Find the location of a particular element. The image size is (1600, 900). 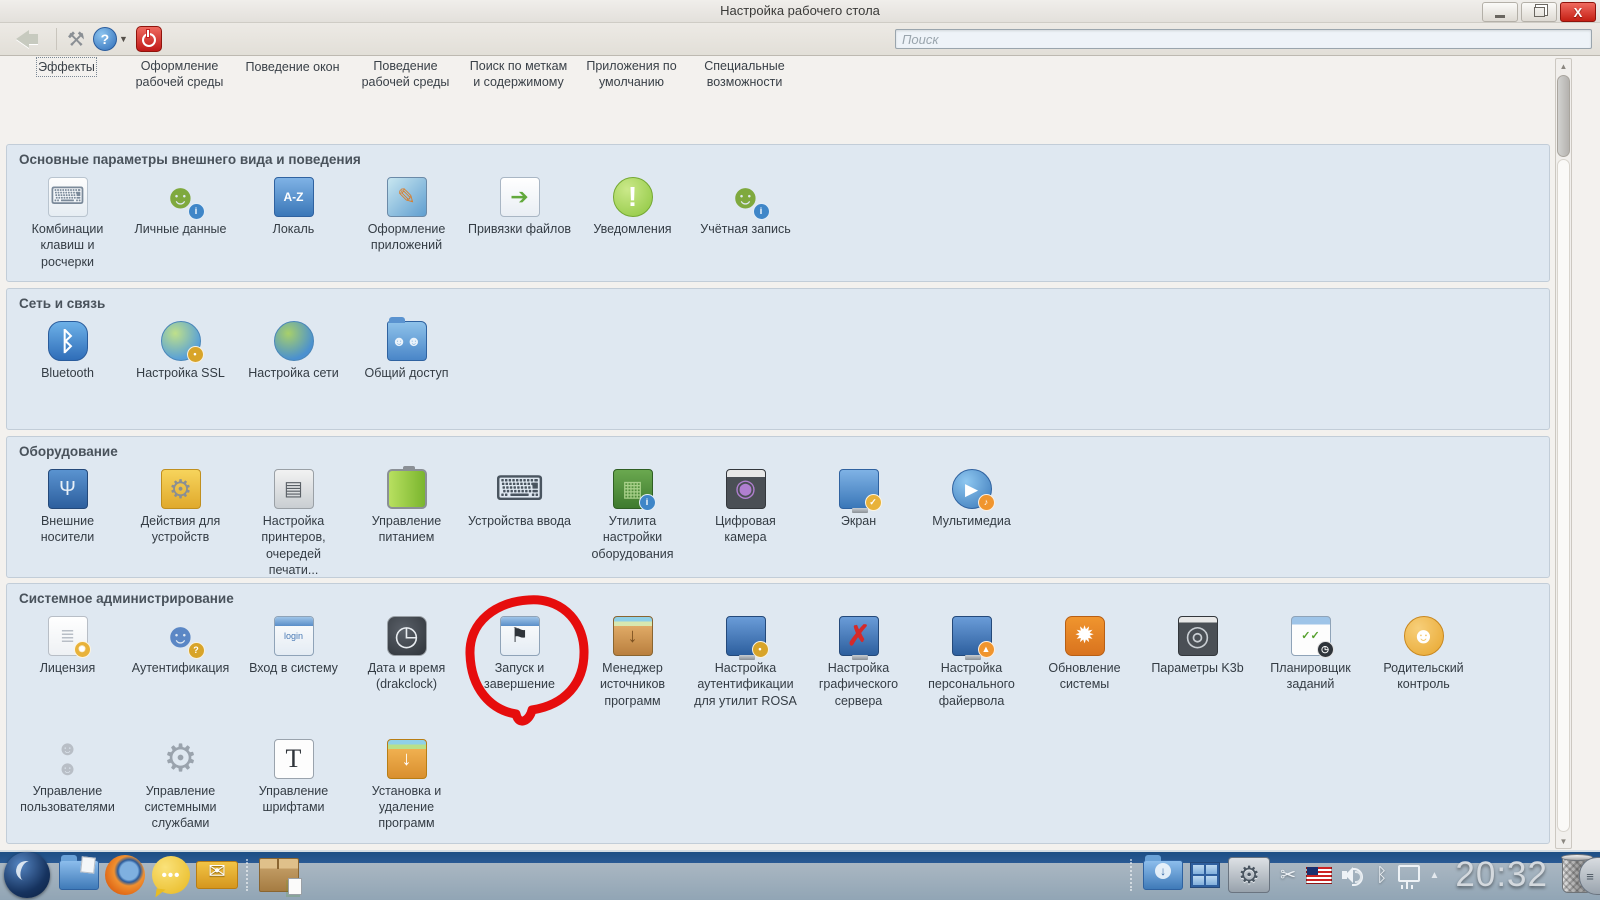

settings-item: A-Z Локаль is located at coordinates (293, 221).